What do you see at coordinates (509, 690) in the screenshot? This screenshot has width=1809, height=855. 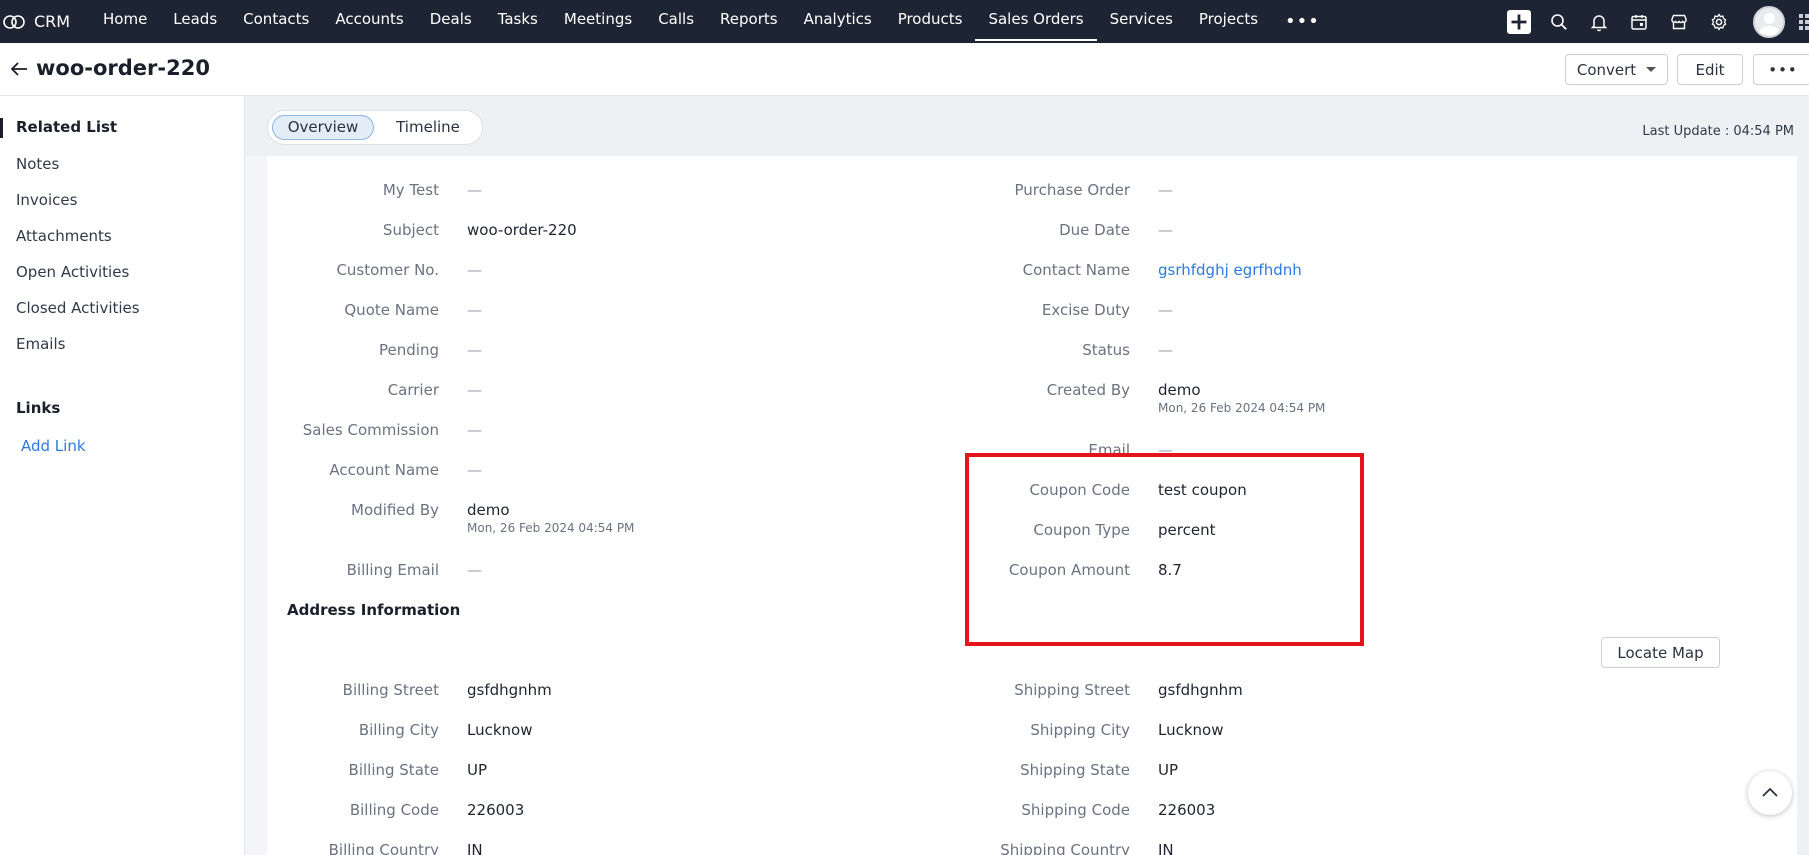 I see `billing-value-billing-street: gsfdhgnhm` at bounding box center [509, 690].